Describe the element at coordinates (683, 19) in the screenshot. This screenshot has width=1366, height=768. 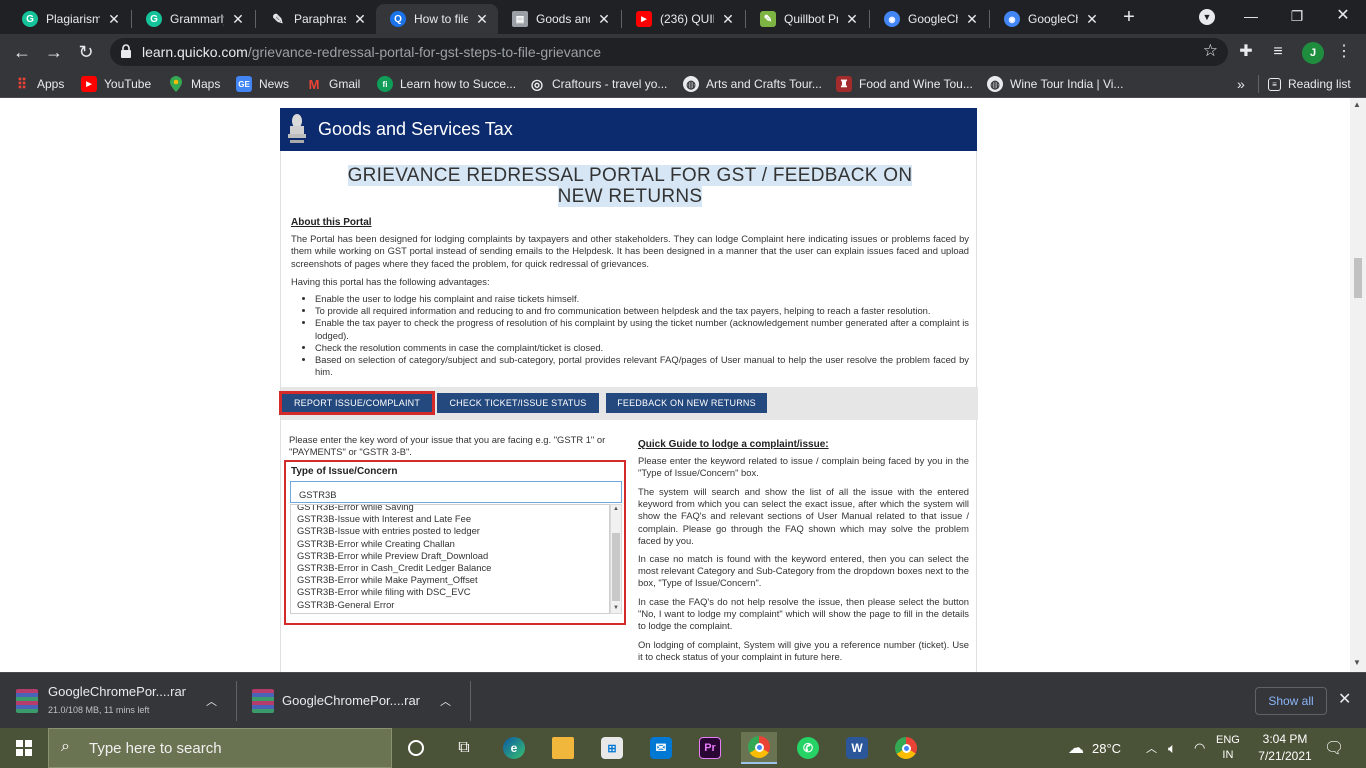
I see `browser-tab: ▶ (236) QUILI ✕` at that location.